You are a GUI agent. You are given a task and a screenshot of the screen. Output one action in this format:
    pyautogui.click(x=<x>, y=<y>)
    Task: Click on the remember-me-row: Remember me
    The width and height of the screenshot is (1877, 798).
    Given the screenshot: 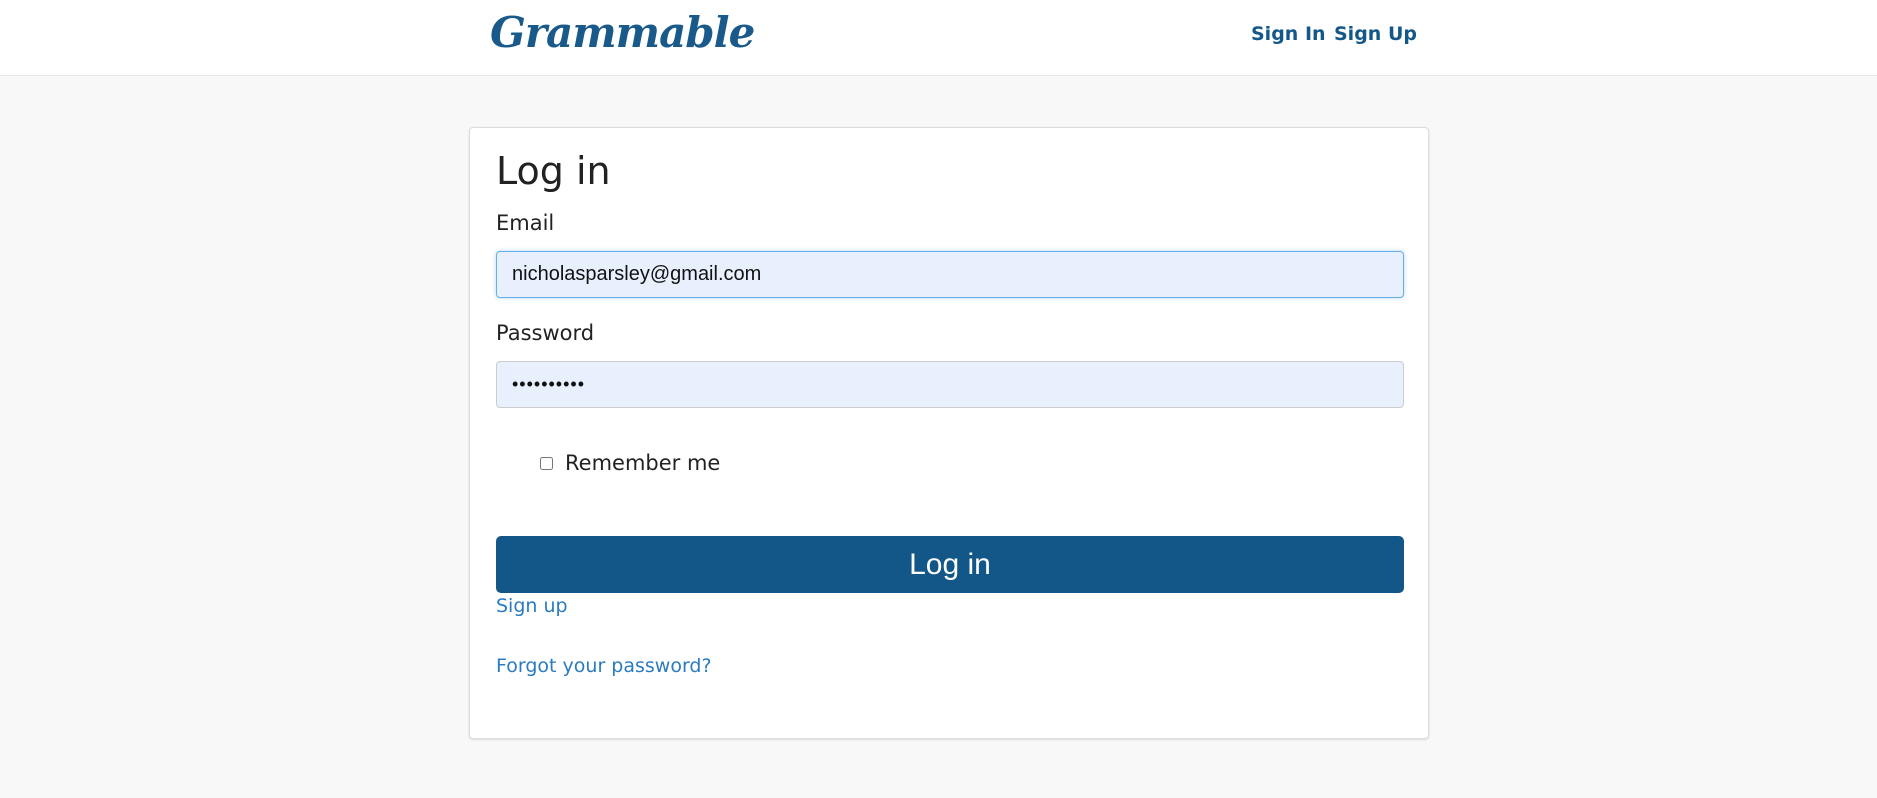 What is the action you would take?
    pyautogui.click(x=630, y=463)
    